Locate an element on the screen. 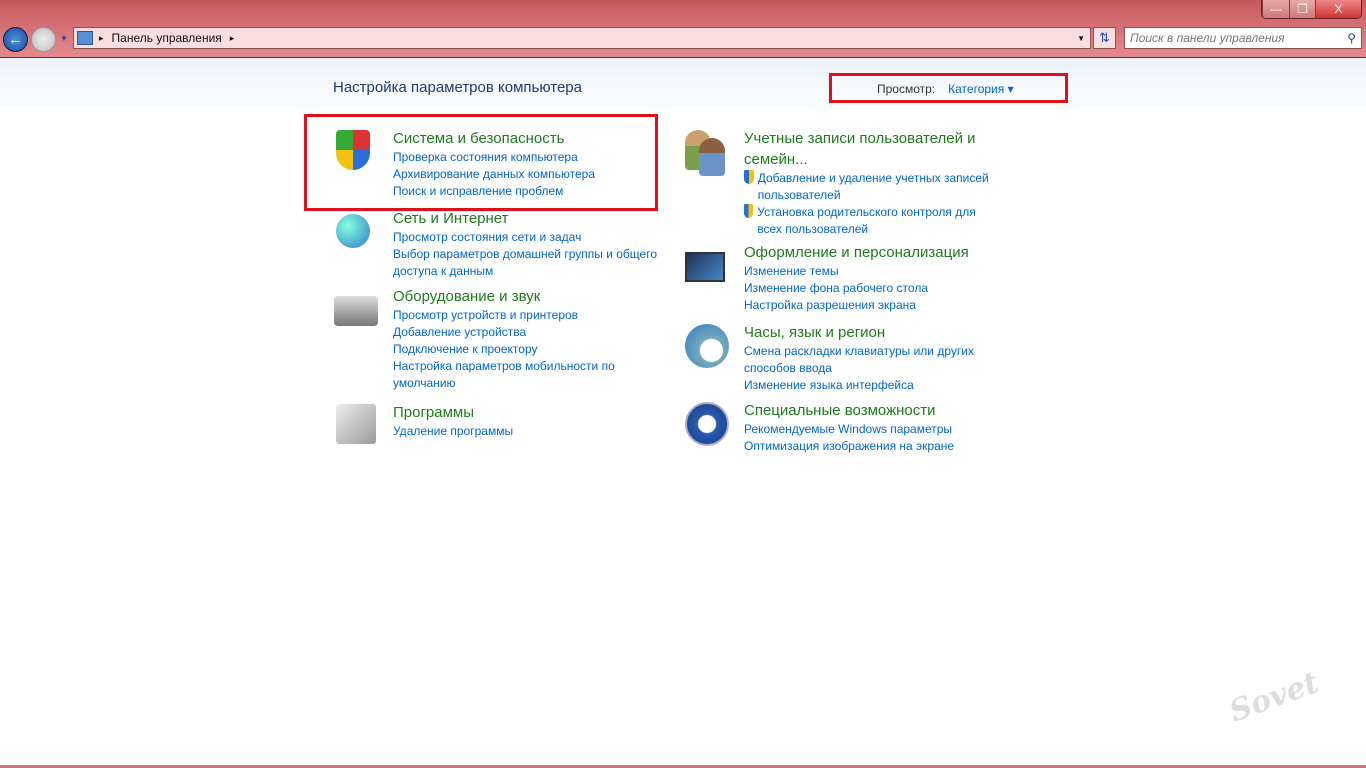 Image resolution: width=1366 pixels, height=768 pixels. link: Добавление устройства is located at coordinates (529, 332).